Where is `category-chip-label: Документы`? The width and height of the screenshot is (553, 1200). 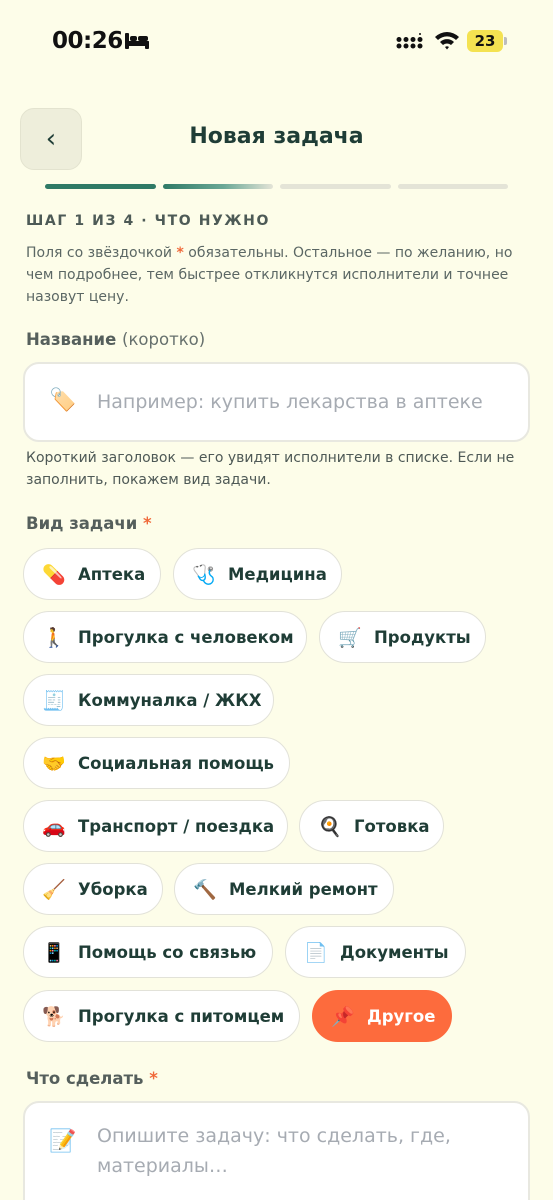 category-chip-label: Документы is located at coordinates (394, 952).